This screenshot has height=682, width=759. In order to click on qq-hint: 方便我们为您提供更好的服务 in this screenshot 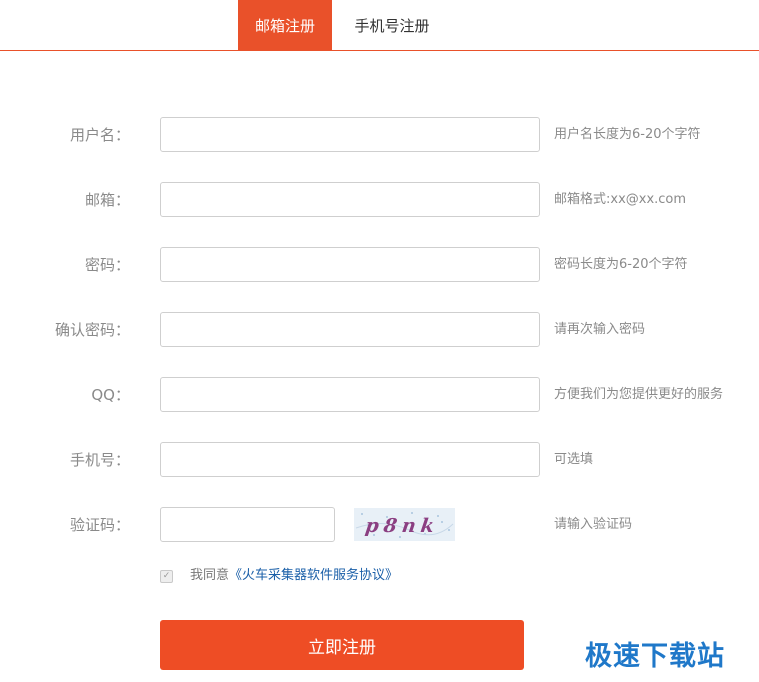, I will do `click(639, 394)`.